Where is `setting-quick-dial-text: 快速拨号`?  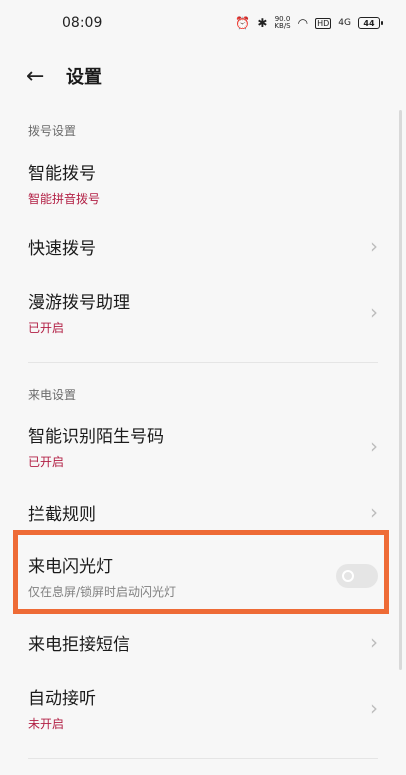
setting-quick-dial-text: 快速拨号 is located at coordinates (62, 246).